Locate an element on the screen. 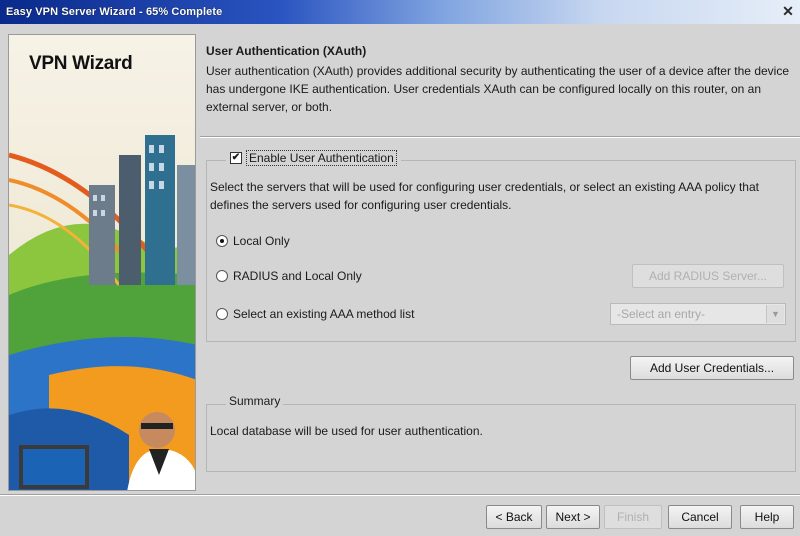 This screenshot has width=800, height=536. close-icon: ✕ is located at coordinates (788, 11).